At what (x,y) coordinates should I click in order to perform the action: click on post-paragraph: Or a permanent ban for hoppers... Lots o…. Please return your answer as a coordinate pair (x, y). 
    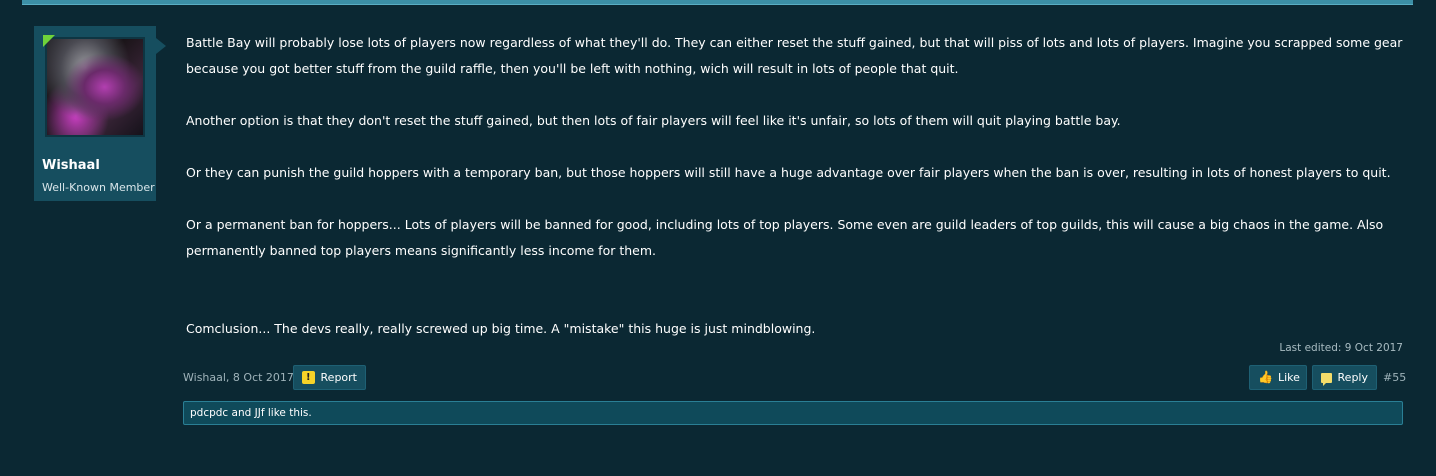
    Looking at the image, I should click on (785, 237).